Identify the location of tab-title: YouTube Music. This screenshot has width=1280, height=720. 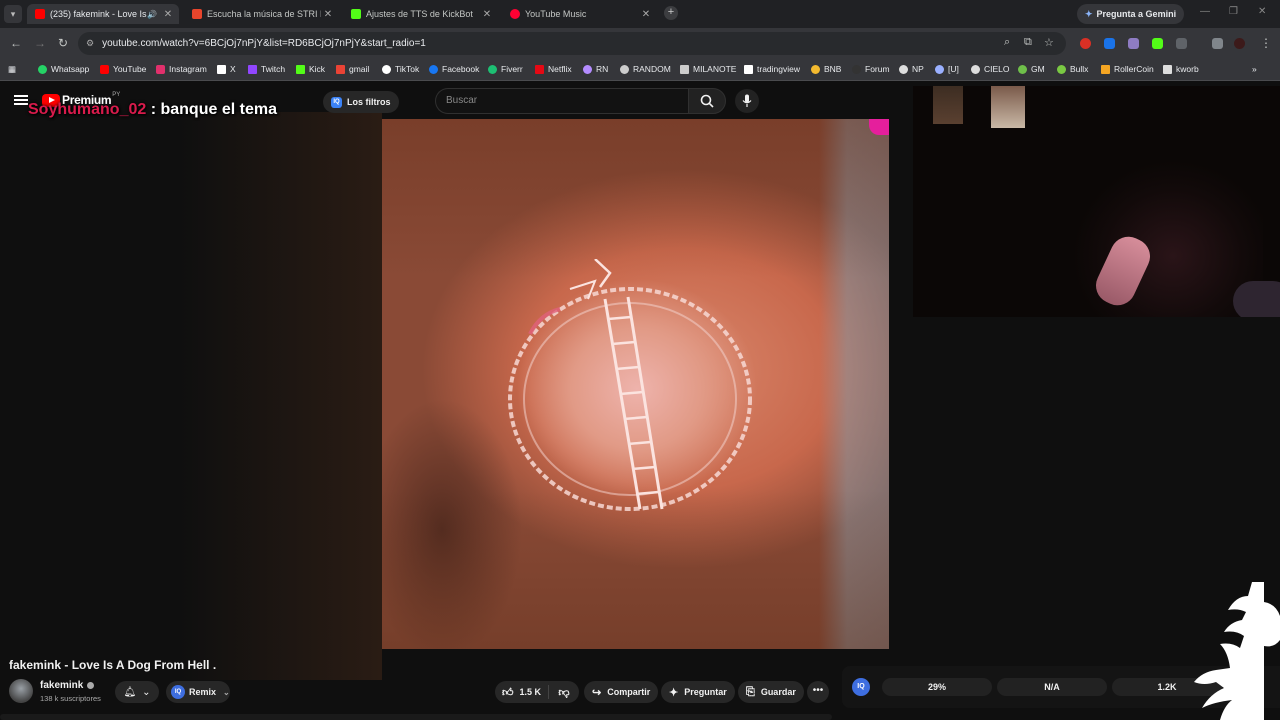
(556, 14).